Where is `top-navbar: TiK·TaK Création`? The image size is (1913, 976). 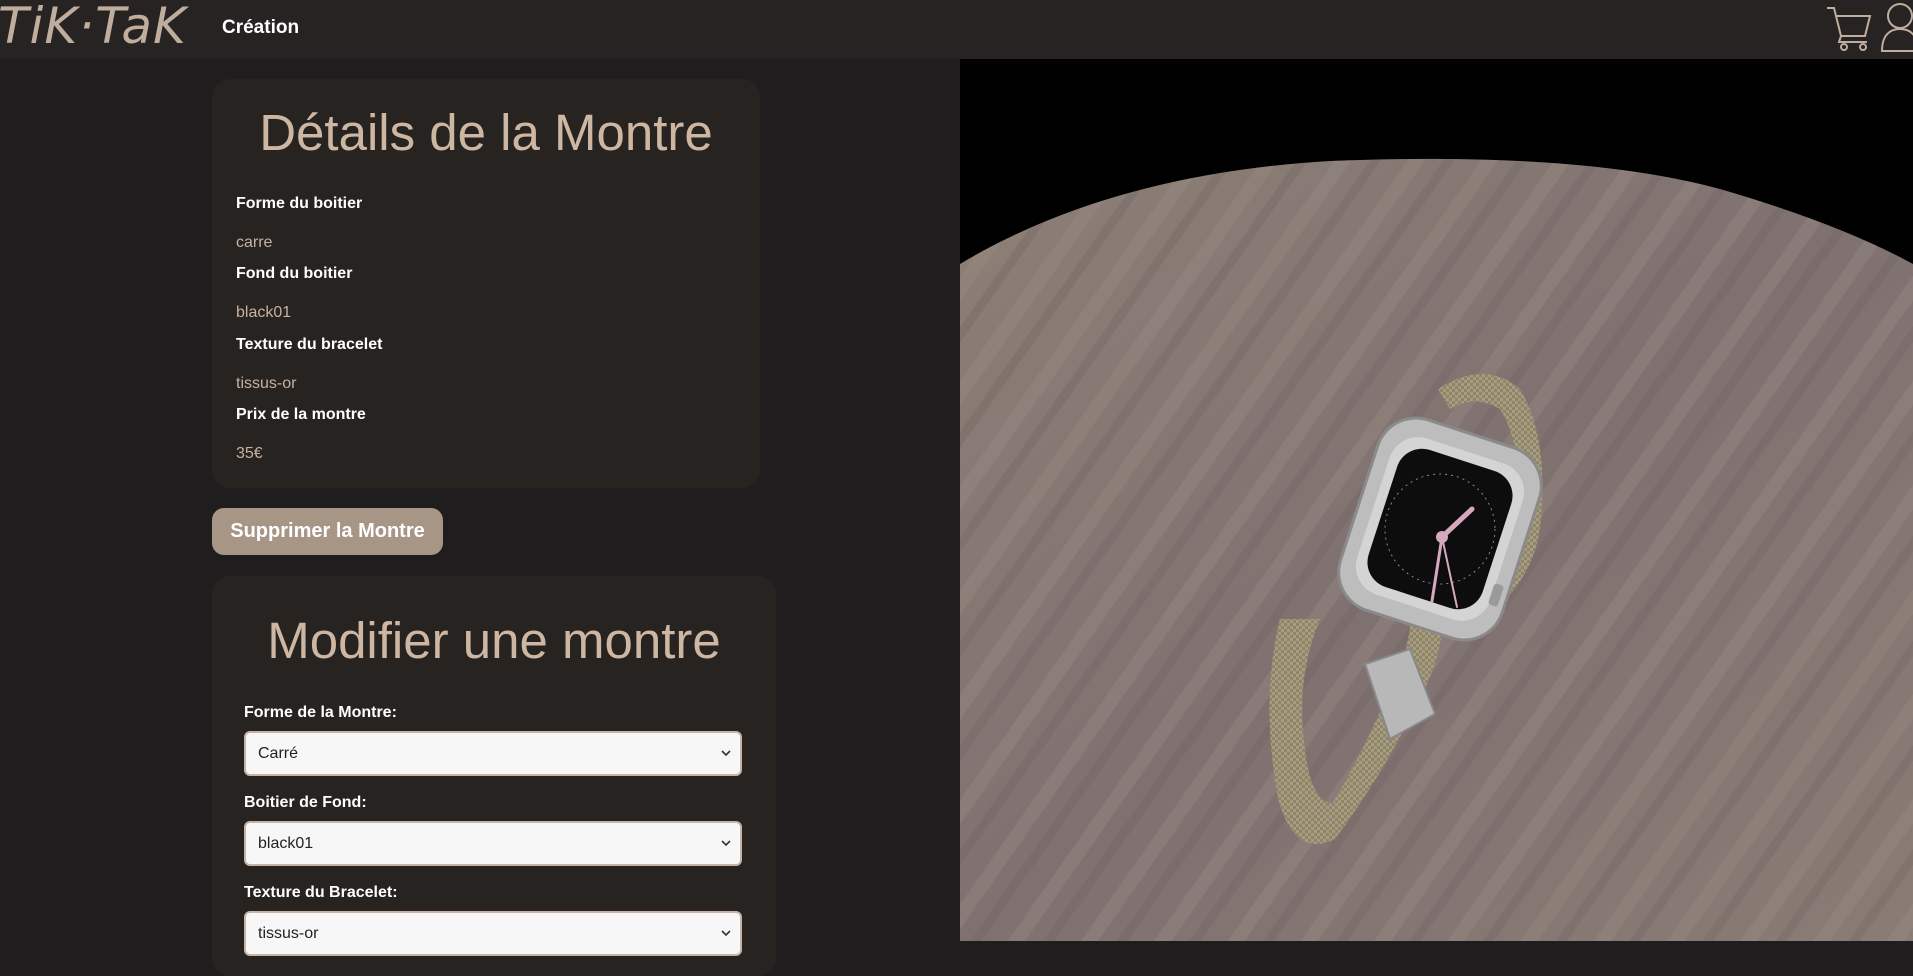 top-navbar: TiK·TaK Création is located at coordinates (956, 29).